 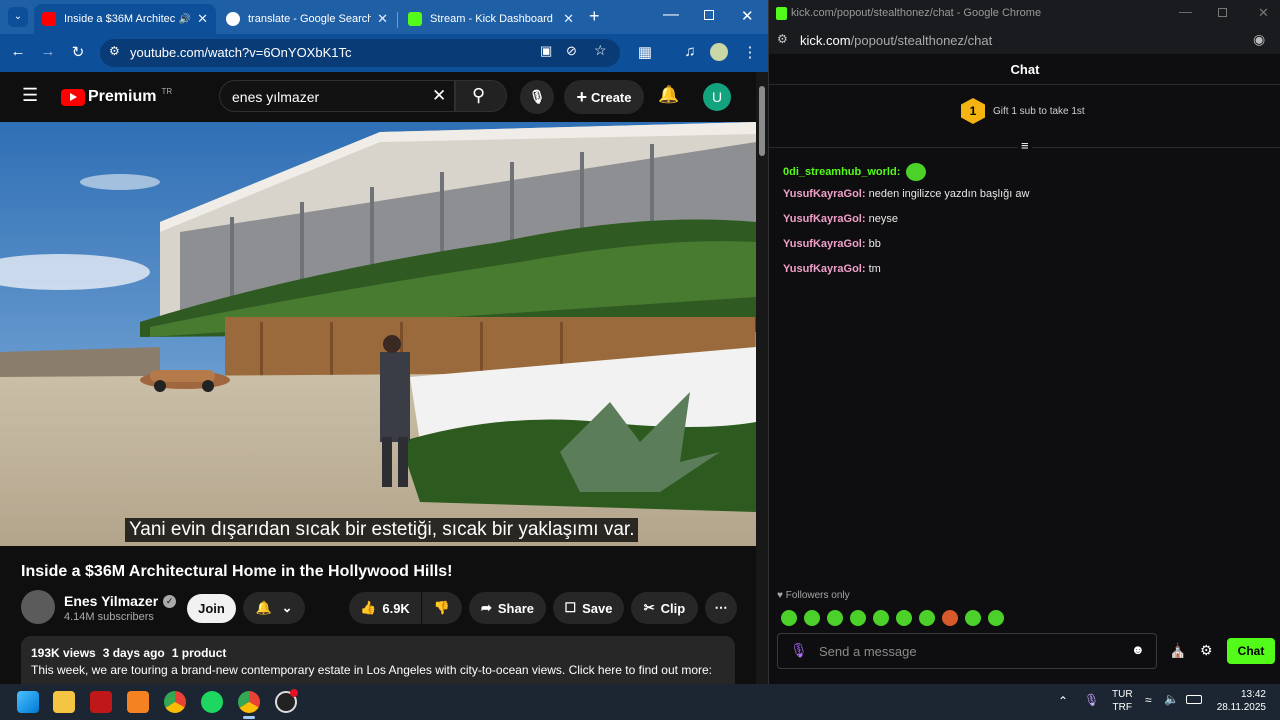 I want to click on more-dots-icon: ⋯, so click(x=721, y=607).